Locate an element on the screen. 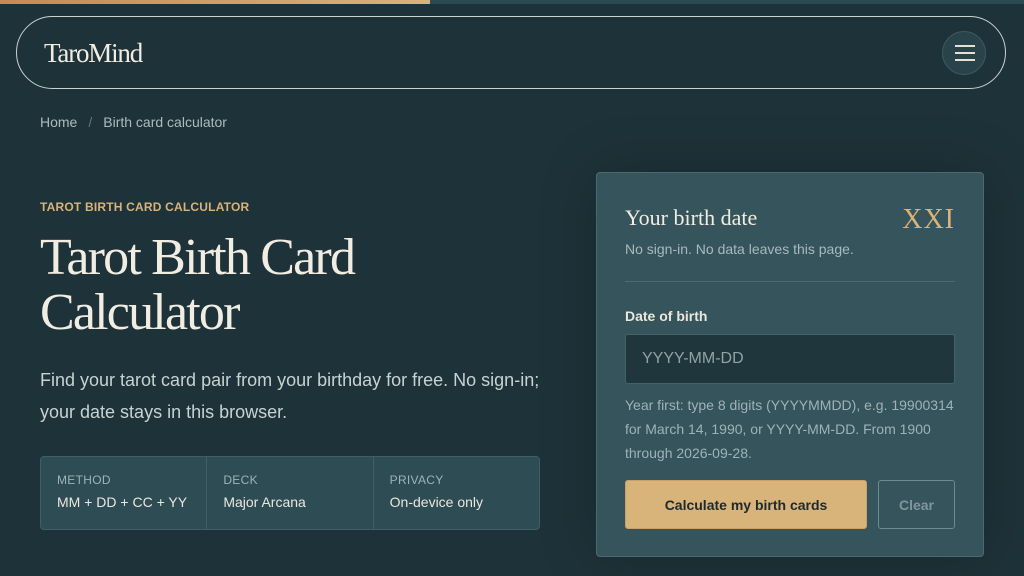 The width and height of the screenshot is (1024, 576). fact-value: MM + DD + CC + YY is located at coordinates (122, 502).